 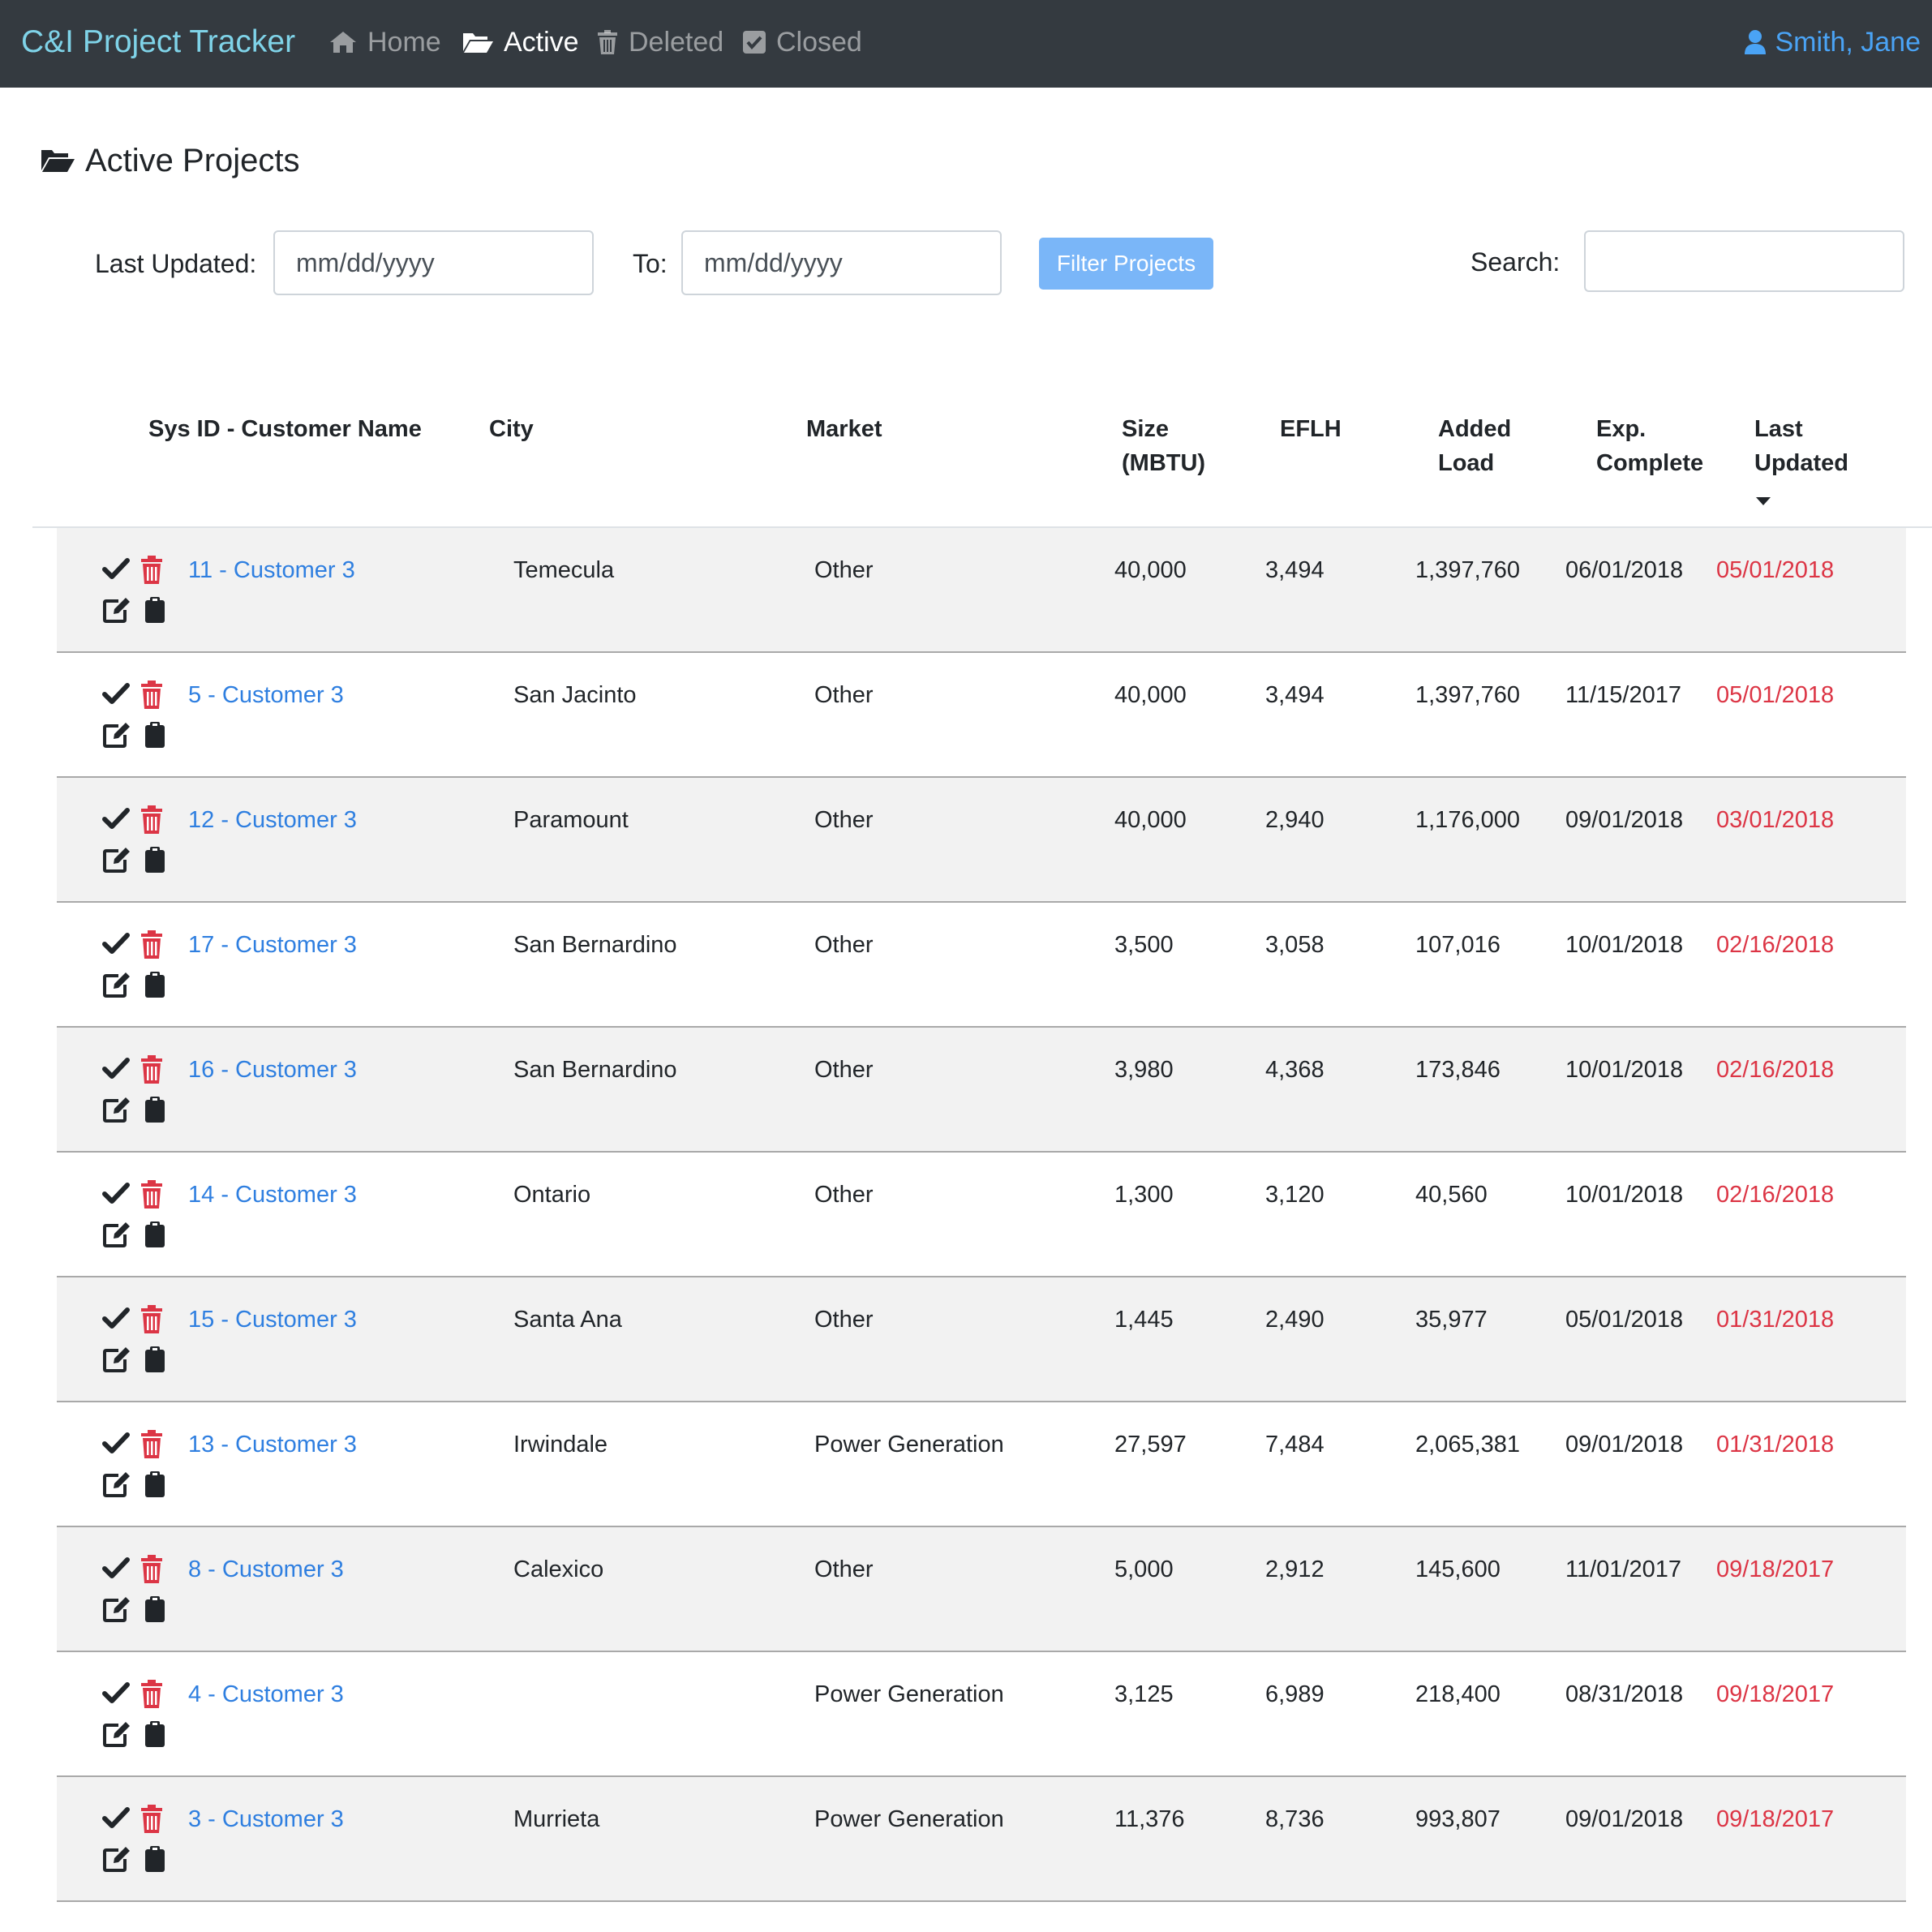 I want to click on size-cell: 11,376, so click(x=1149, y=1819).